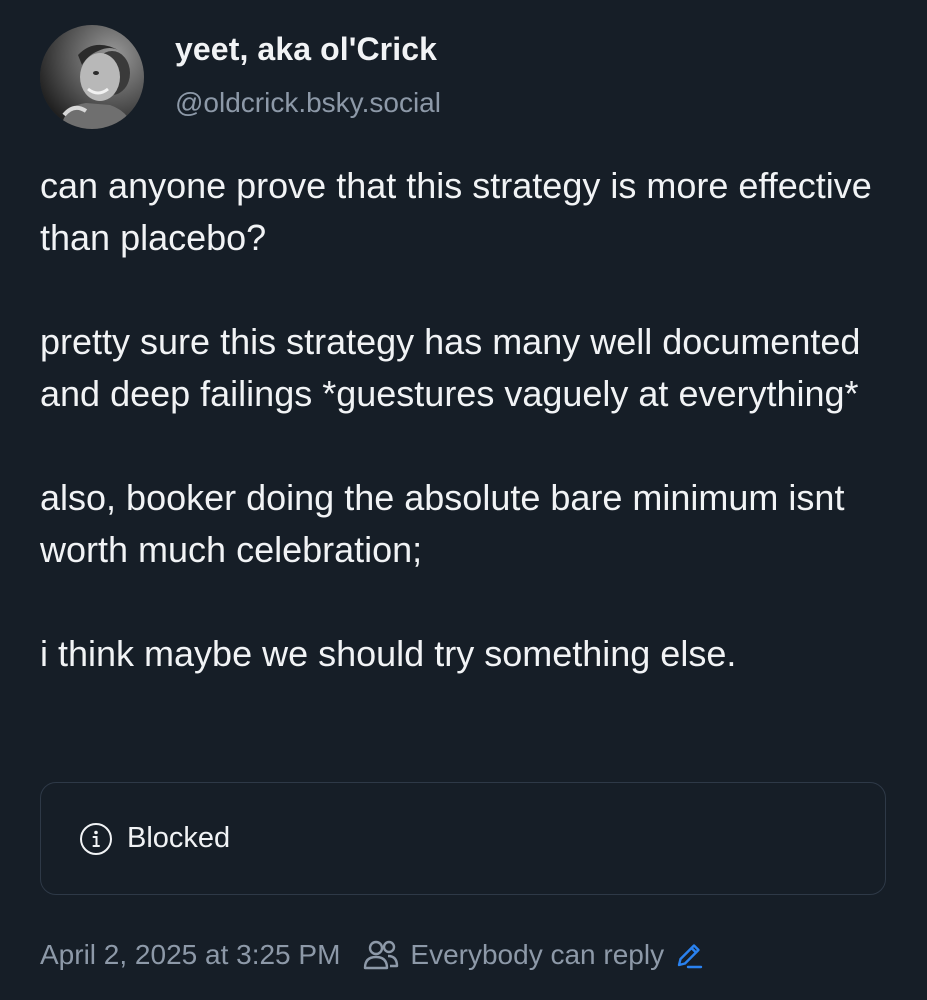  Describe the element at coordinates (463, 838) in the screenshot. I see `blocked-quote-embed: Blocked` at that location.